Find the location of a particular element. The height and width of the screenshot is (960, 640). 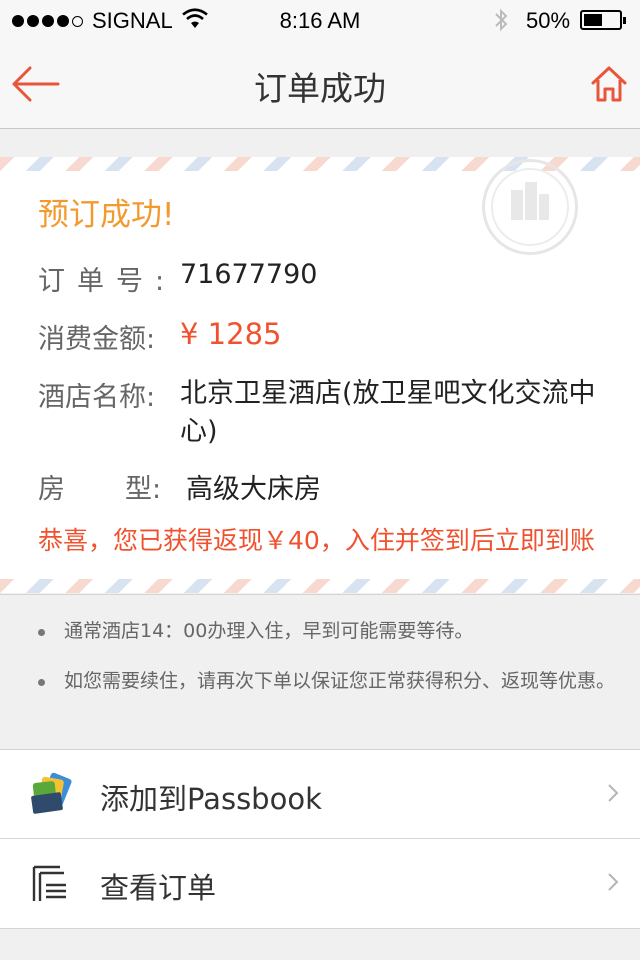

airmail-border-bottom is located at coordinates (320, 586).